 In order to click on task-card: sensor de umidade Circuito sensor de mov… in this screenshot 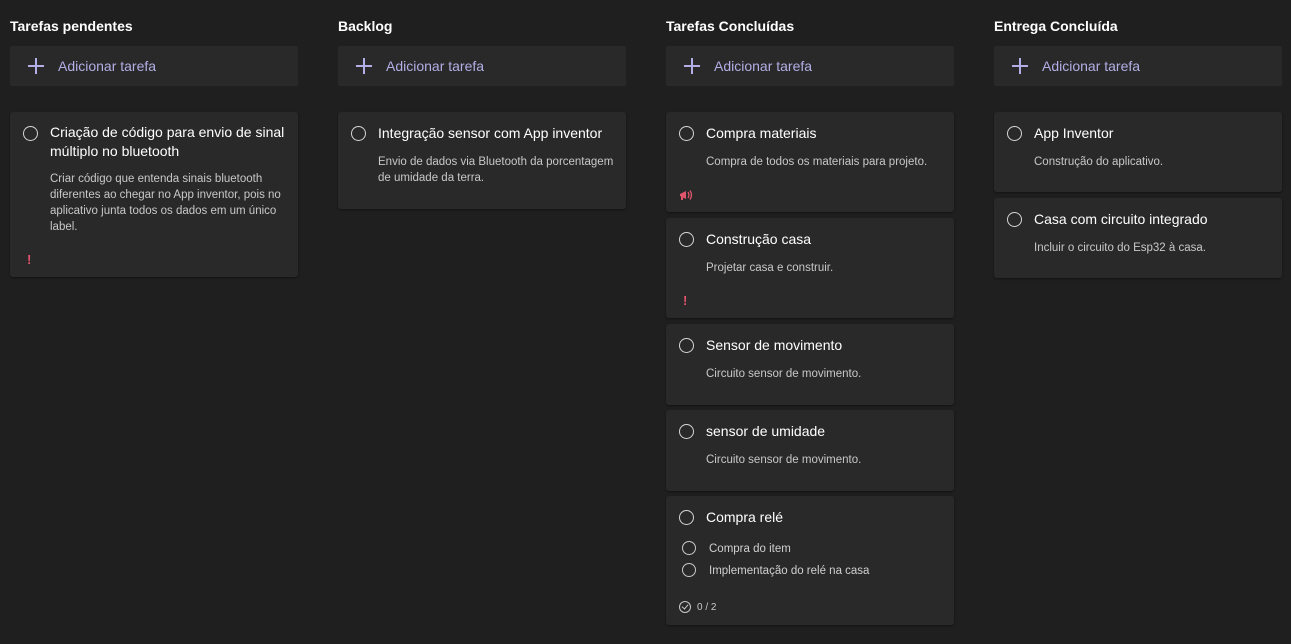, I will do `click(810, 450)`.